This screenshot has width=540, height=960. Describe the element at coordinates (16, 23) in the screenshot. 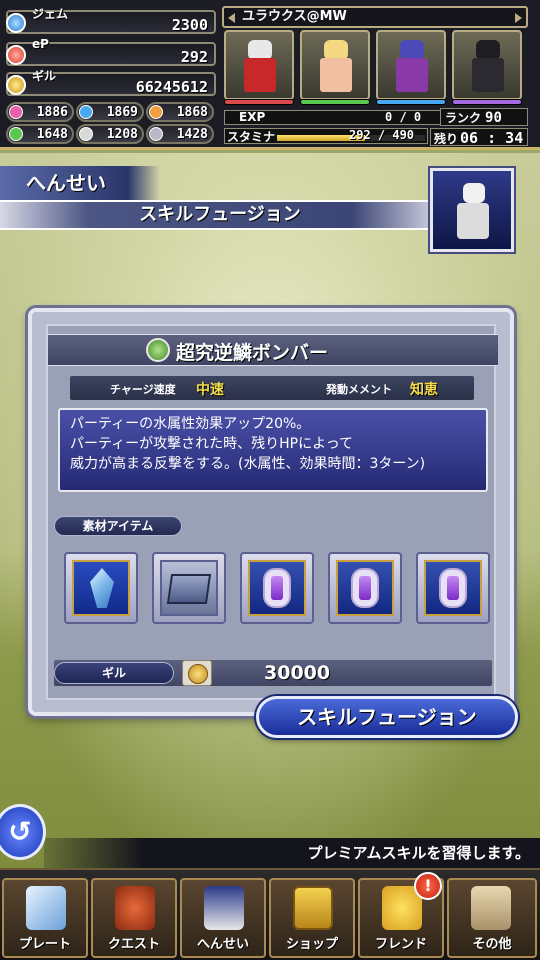

I see `gem-icon` at that location.